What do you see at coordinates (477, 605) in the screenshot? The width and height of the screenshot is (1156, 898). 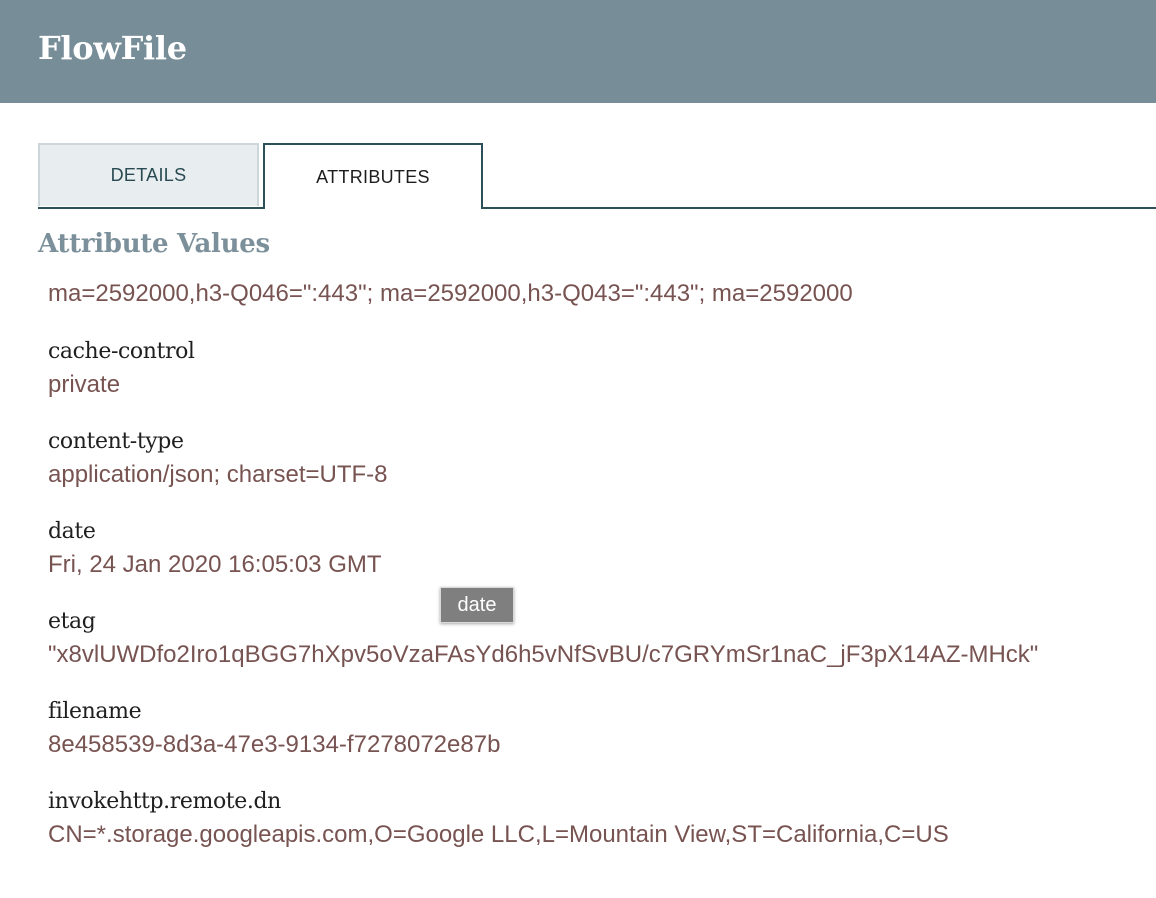 I see `hover-tooltip: date` at bounding box center [477, 605].